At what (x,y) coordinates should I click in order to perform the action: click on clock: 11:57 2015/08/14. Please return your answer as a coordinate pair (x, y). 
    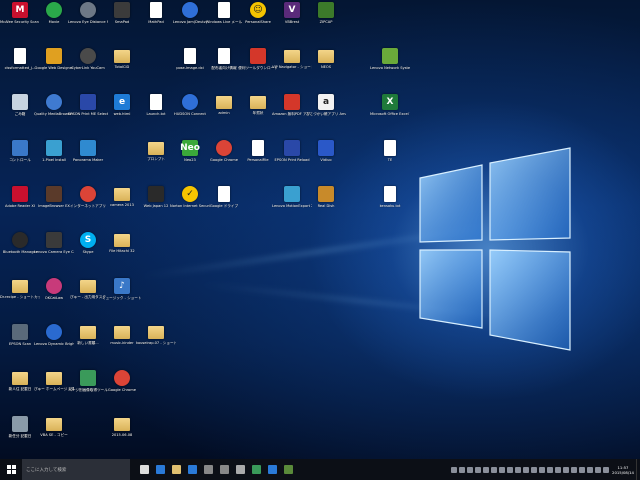
    Looking at the image, I should click on (623, 470).